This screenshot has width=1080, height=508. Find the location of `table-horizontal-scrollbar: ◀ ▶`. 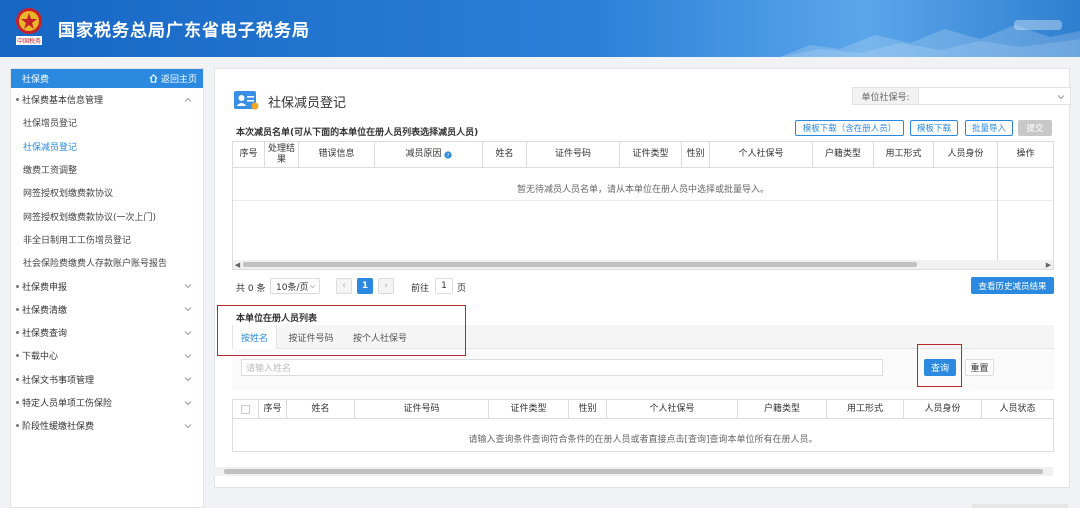

table-horizontal-scrollbar: ◀ ▶ is located at coordinates (643, 264).